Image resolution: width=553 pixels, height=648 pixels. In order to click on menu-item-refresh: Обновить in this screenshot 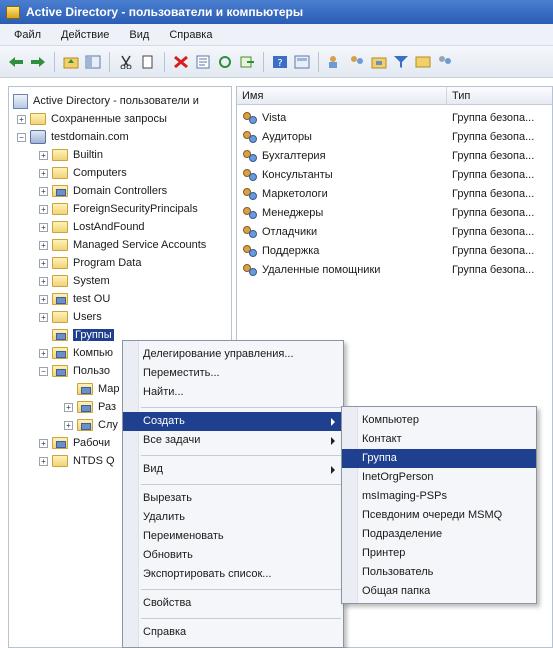, I will do `click(233, 555)`.